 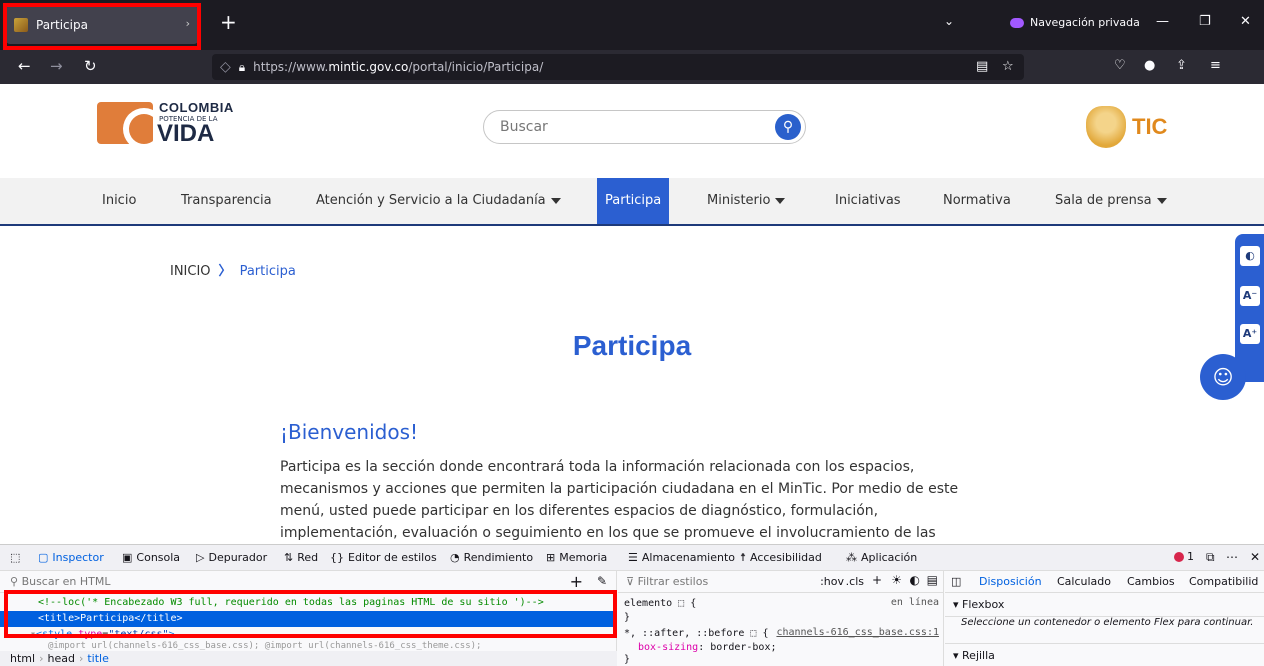 I want to click on colombia-logo: COLOMBIA POTENCIA DE LA VIDA, so click(x=167, y=124).